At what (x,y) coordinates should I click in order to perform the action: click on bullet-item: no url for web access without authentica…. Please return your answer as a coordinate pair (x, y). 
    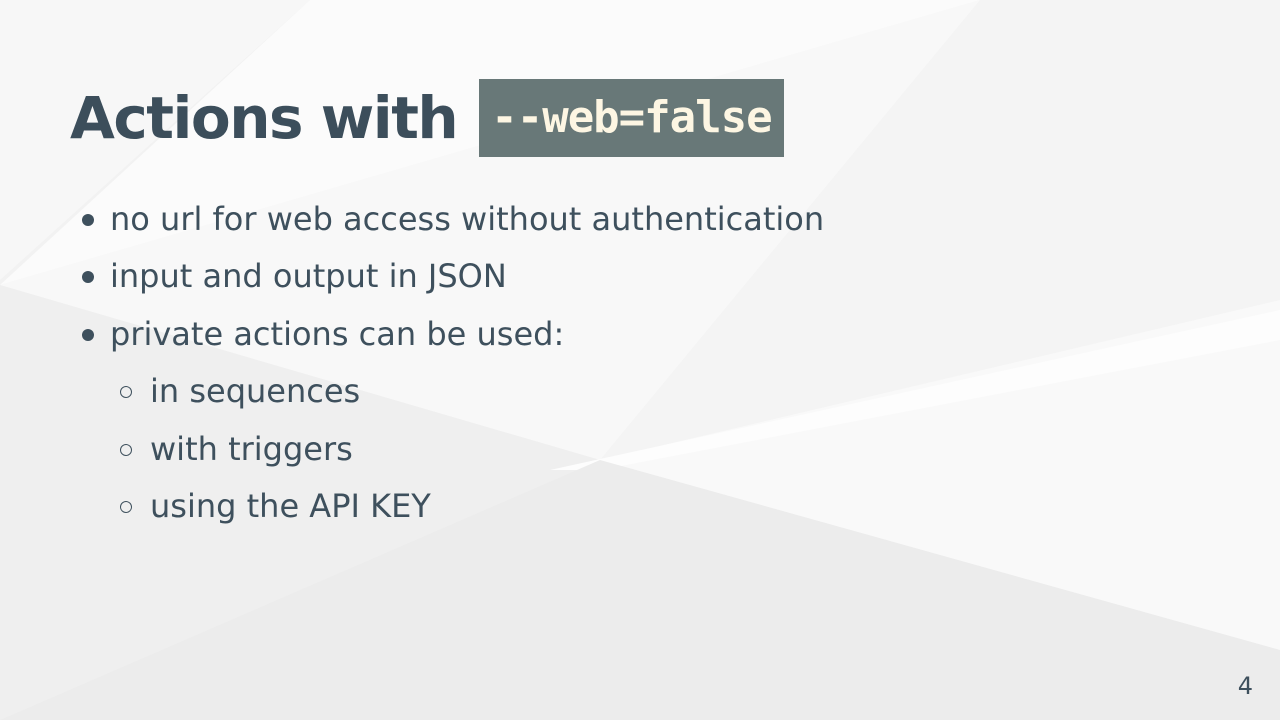
    Looking at the image, I should click on (452, 219).